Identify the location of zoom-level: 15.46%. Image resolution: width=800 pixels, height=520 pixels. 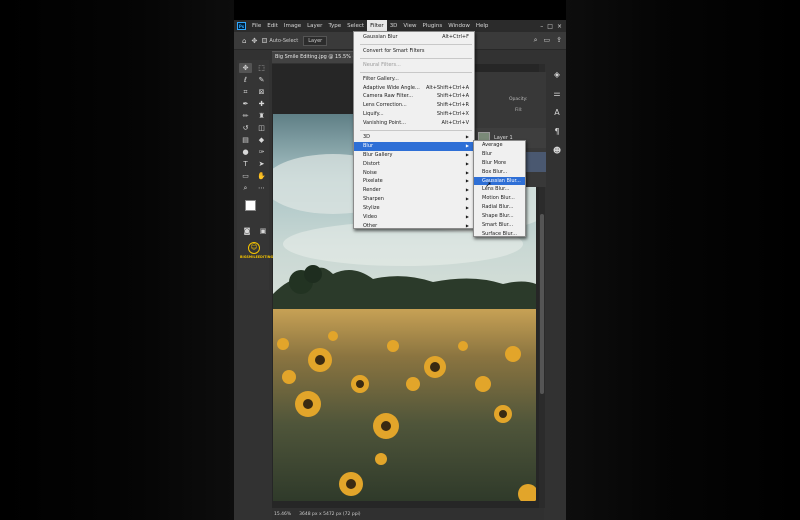
(282, 514).